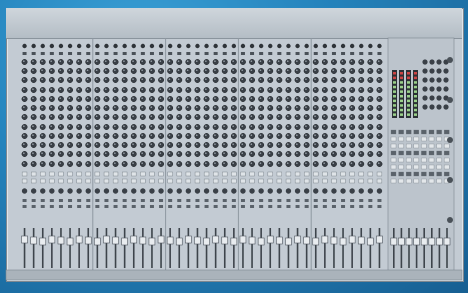 The height and width of the screenshot is (293, 468). Describe the element at coordinates (432, 71) in the screenshot. I see `master-knob-icon` at that location.